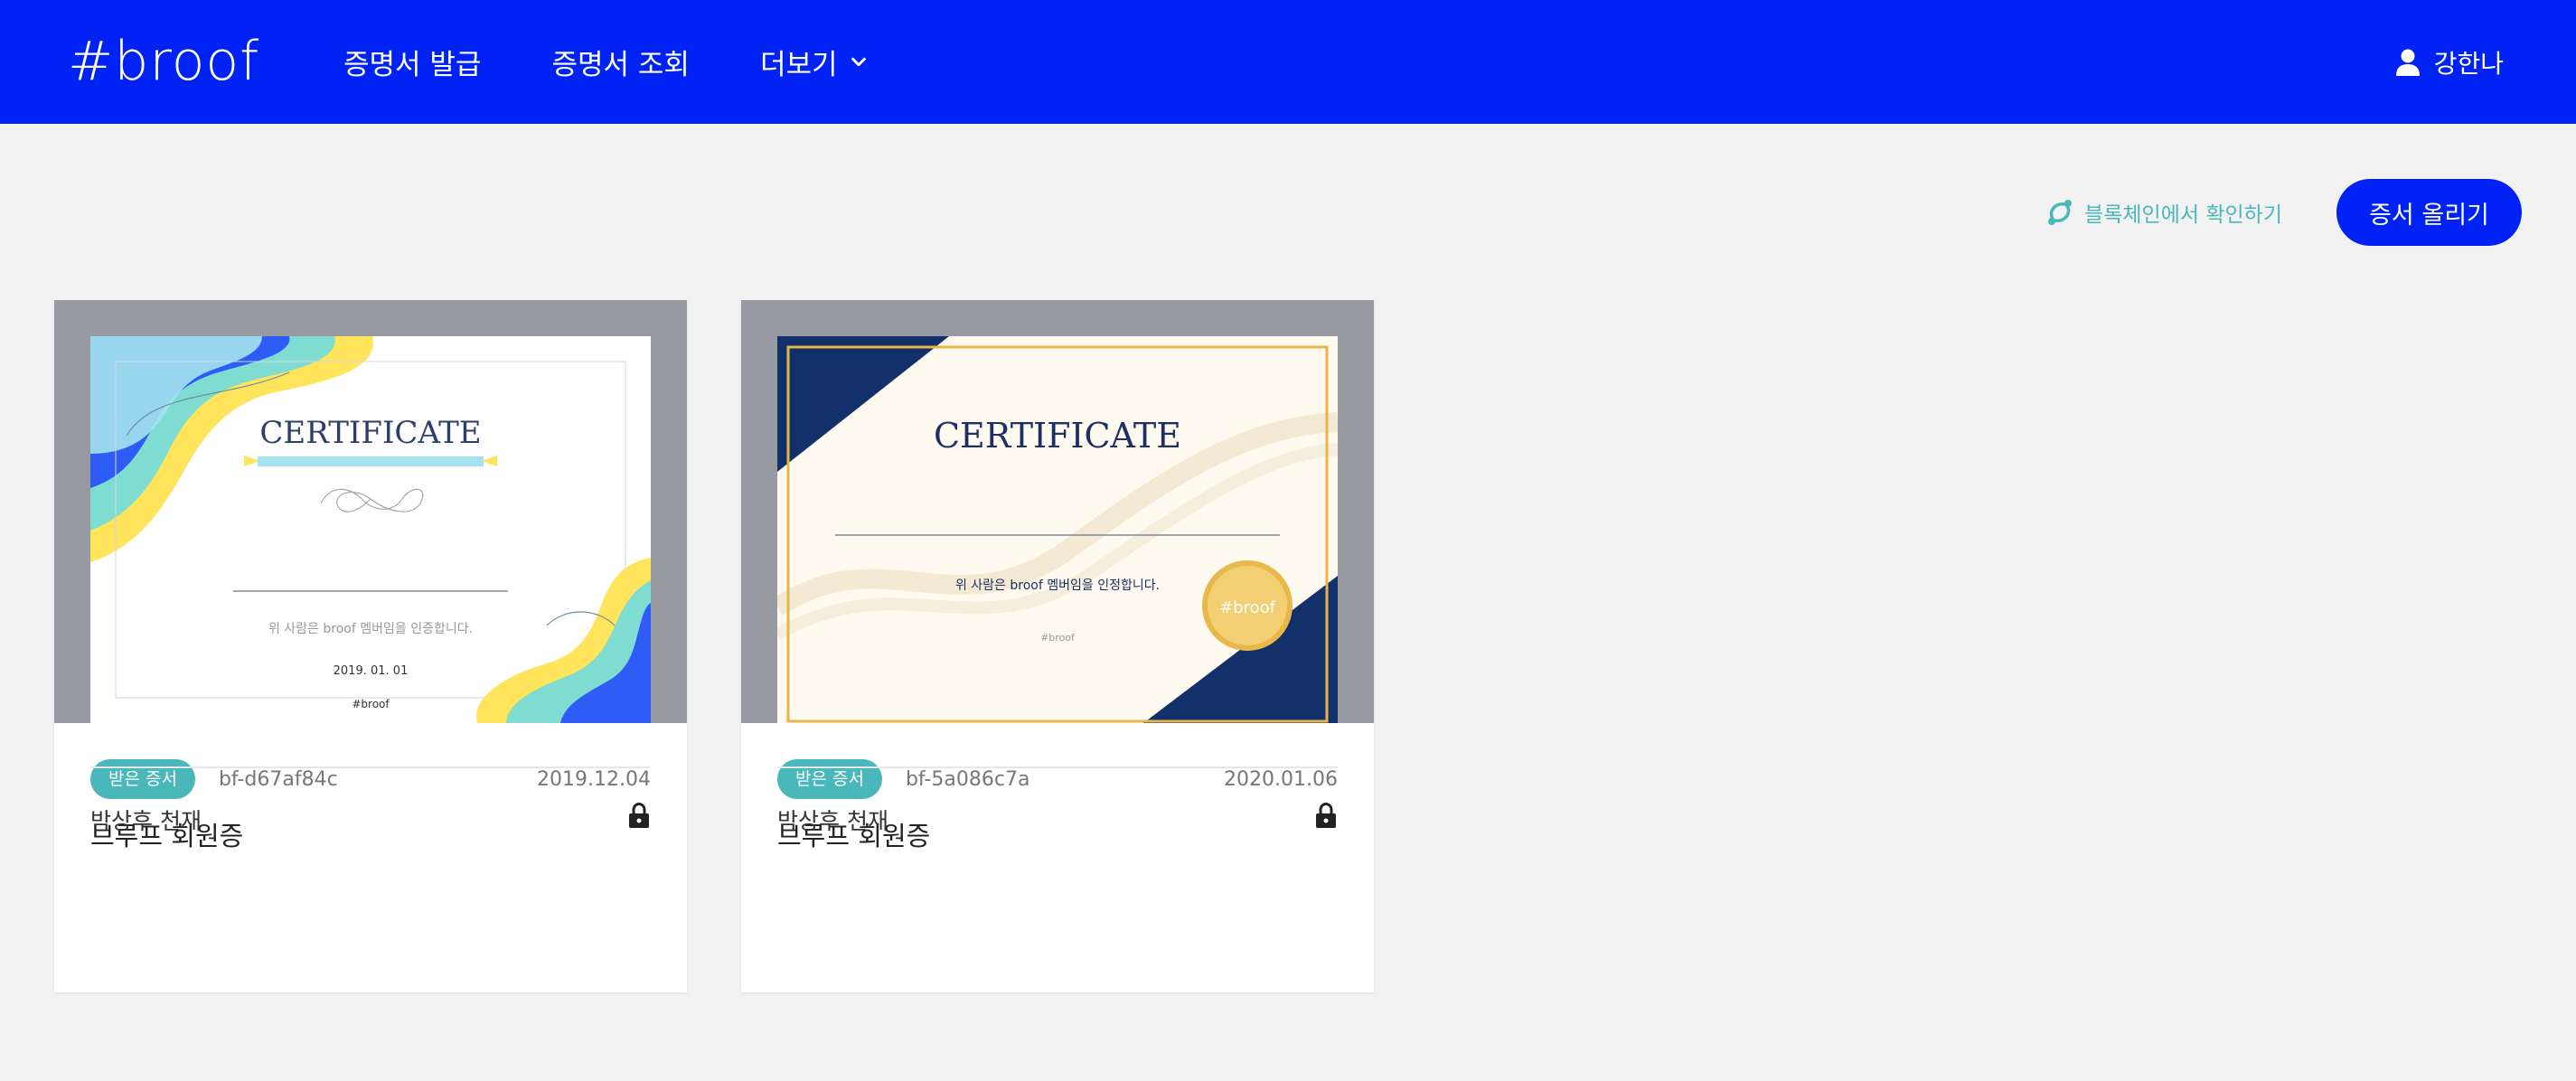 Image resolution: width=2576 pixels, height=1081 pixels. I want to click on certificate-code: bf-d67af84c, so click(278, 779).